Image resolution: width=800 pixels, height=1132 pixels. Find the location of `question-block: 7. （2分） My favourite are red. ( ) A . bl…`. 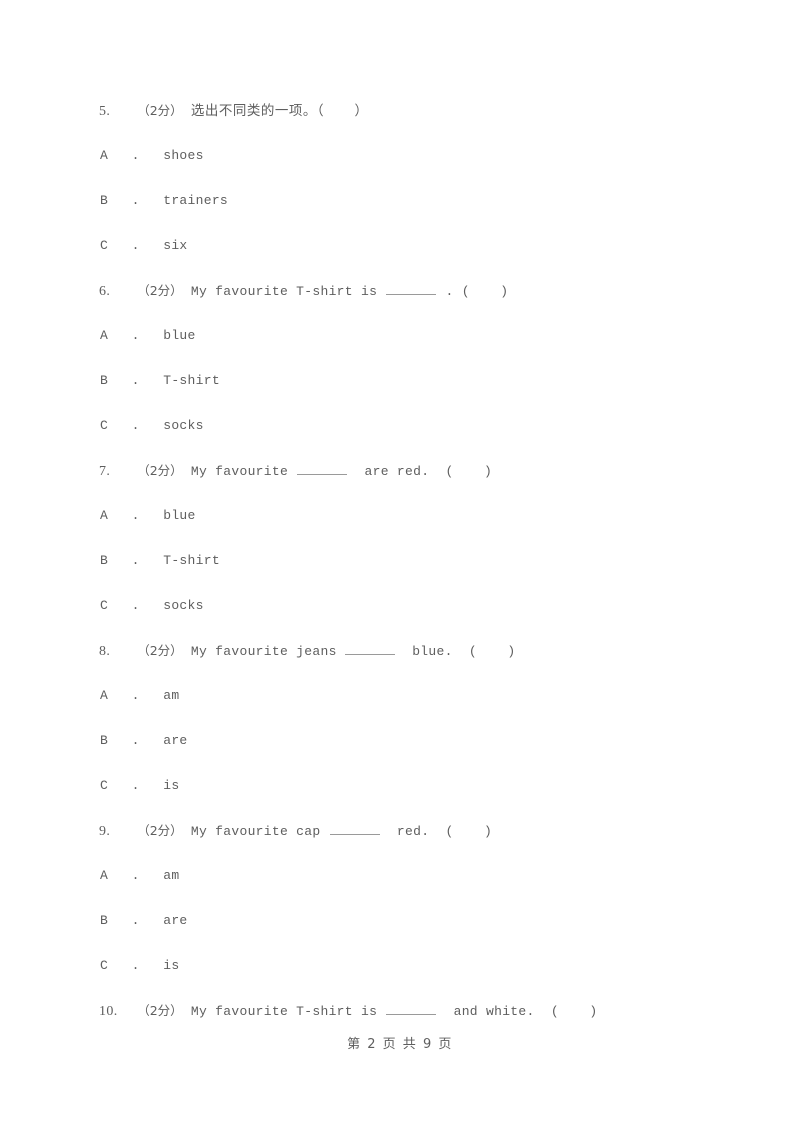

question-block: 7. （2分） My favourite are red. ( ) A . bl… is located at coordinates (419, 551).